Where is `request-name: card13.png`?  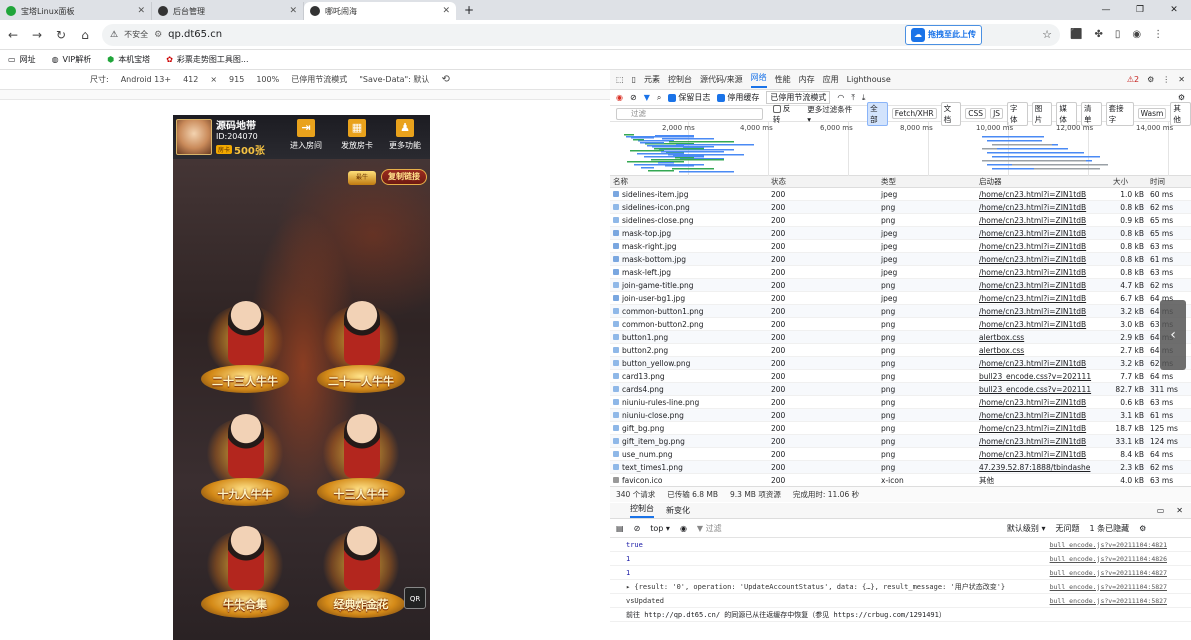 request-name: card13.png is located at coordinates (689, 376).